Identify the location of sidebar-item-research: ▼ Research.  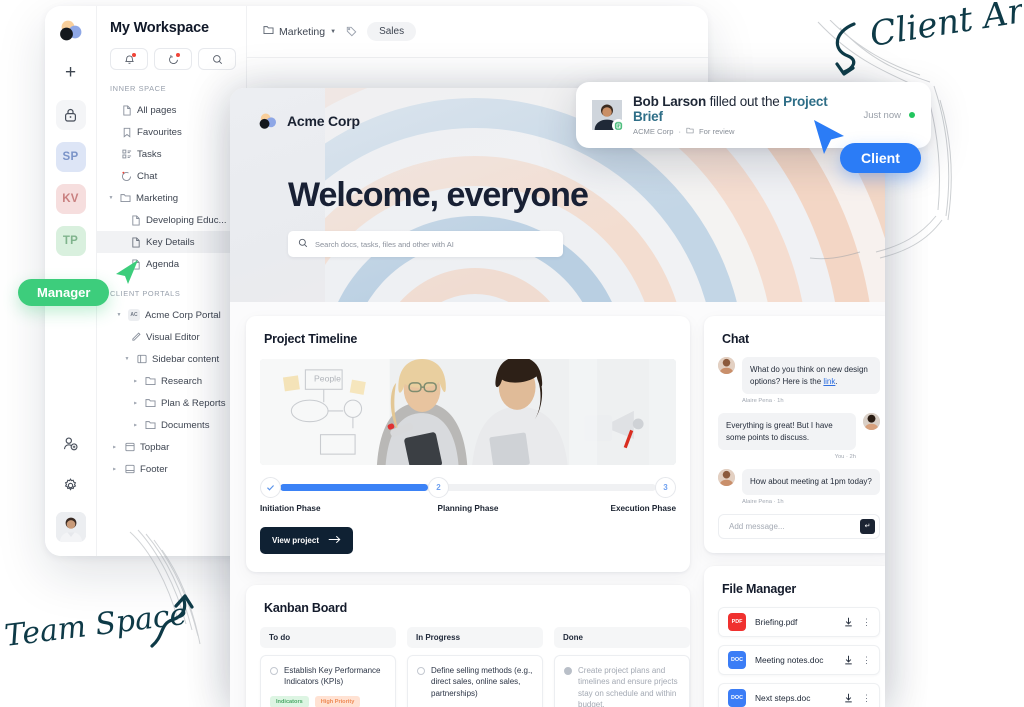
(171, 381).